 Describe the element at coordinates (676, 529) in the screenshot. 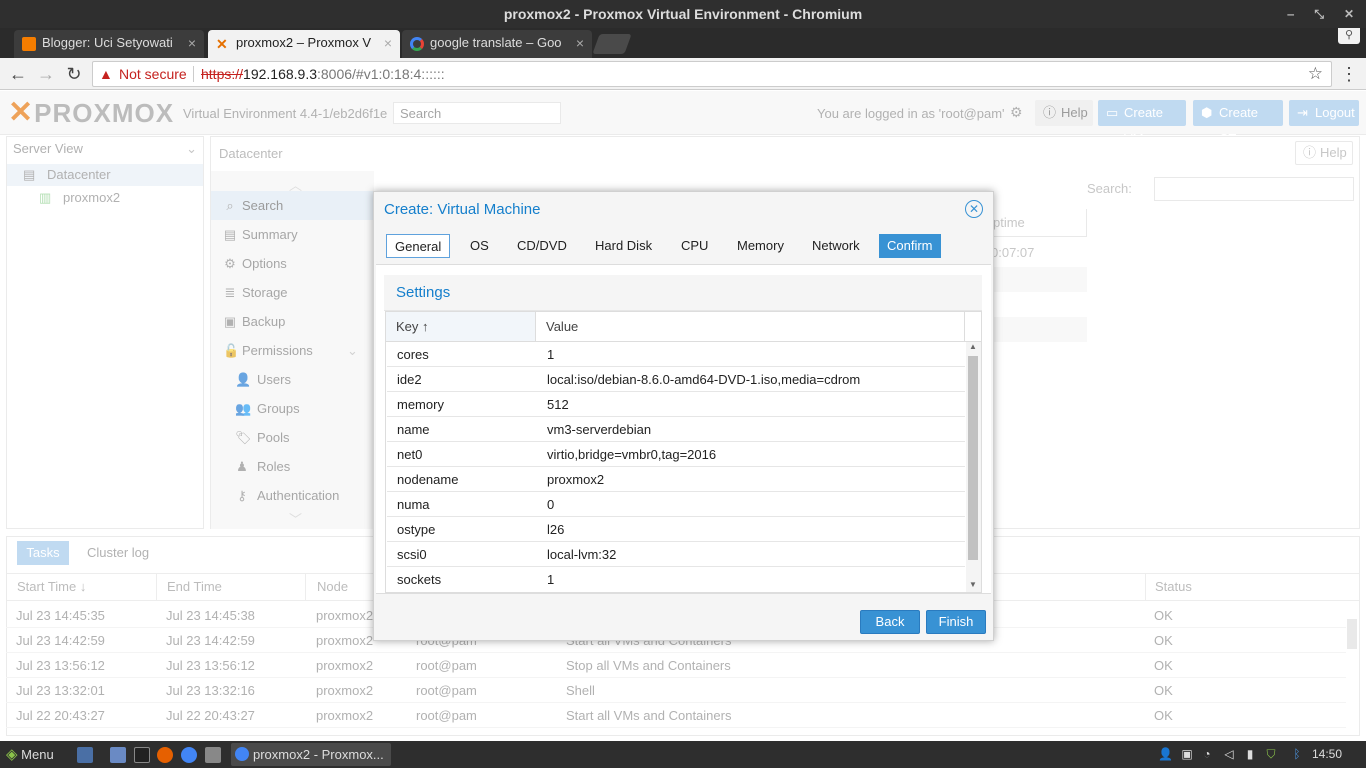

I see `setting-row: ostype l26` at that location.